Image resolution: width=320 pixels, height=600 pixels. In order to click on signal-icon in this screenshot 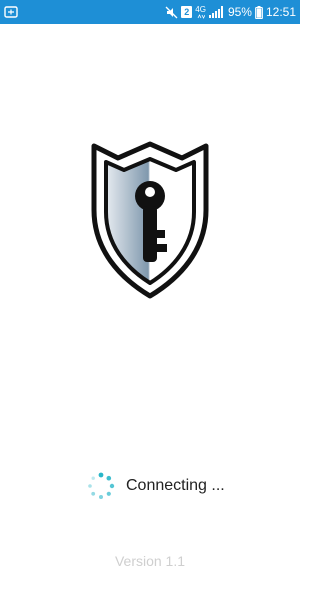, I will do `click(216, 12)`.